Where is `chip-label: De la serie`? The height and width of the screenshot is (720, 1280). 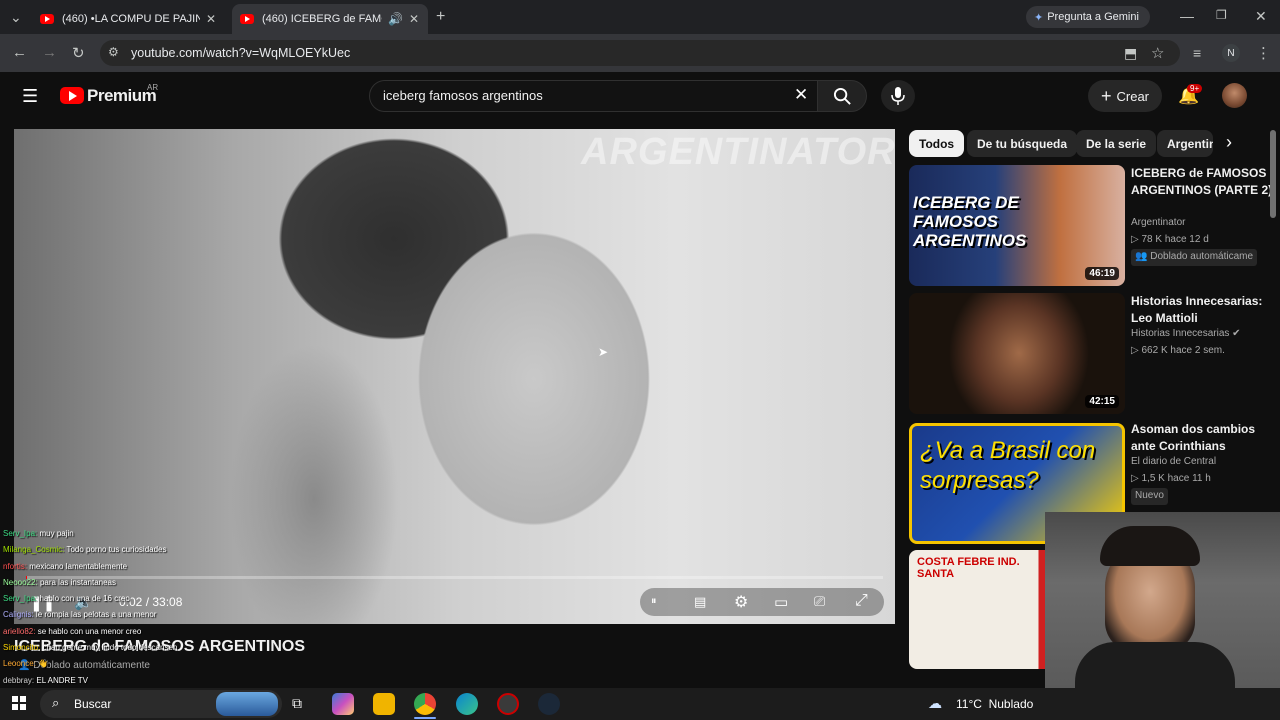 chip-label: De la serie is located at coordinates (1116, 143).